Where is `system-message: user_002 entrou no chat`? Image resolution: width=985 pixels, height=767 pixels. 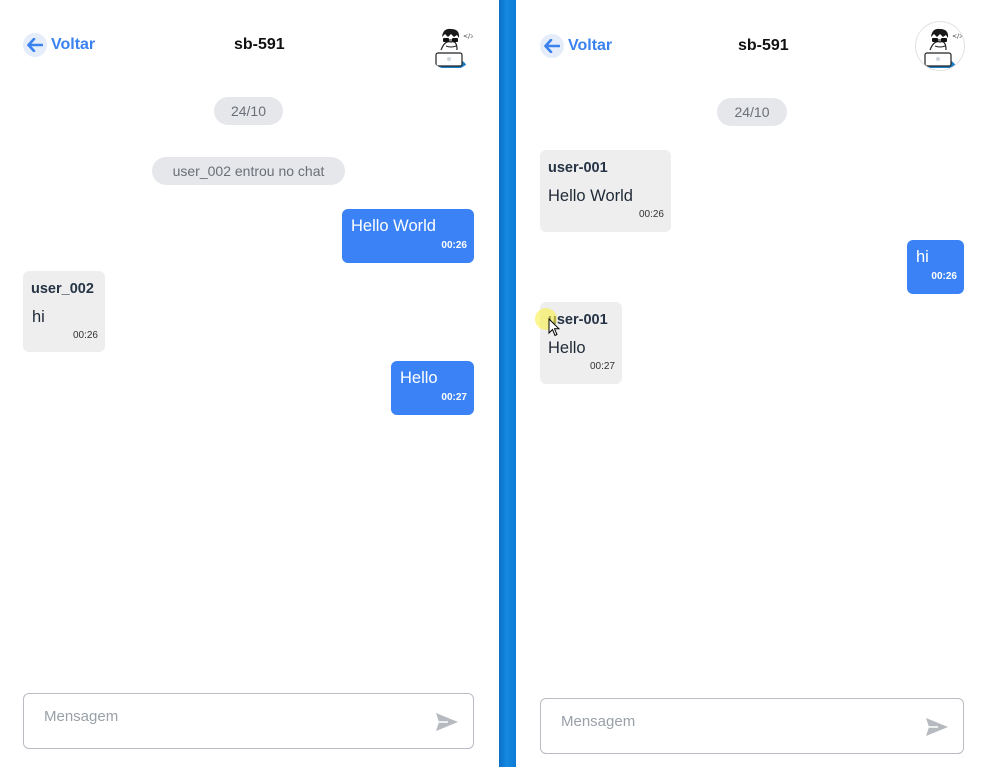 system-message: user_002 entrou no chat is located at coordinates (248, 171).